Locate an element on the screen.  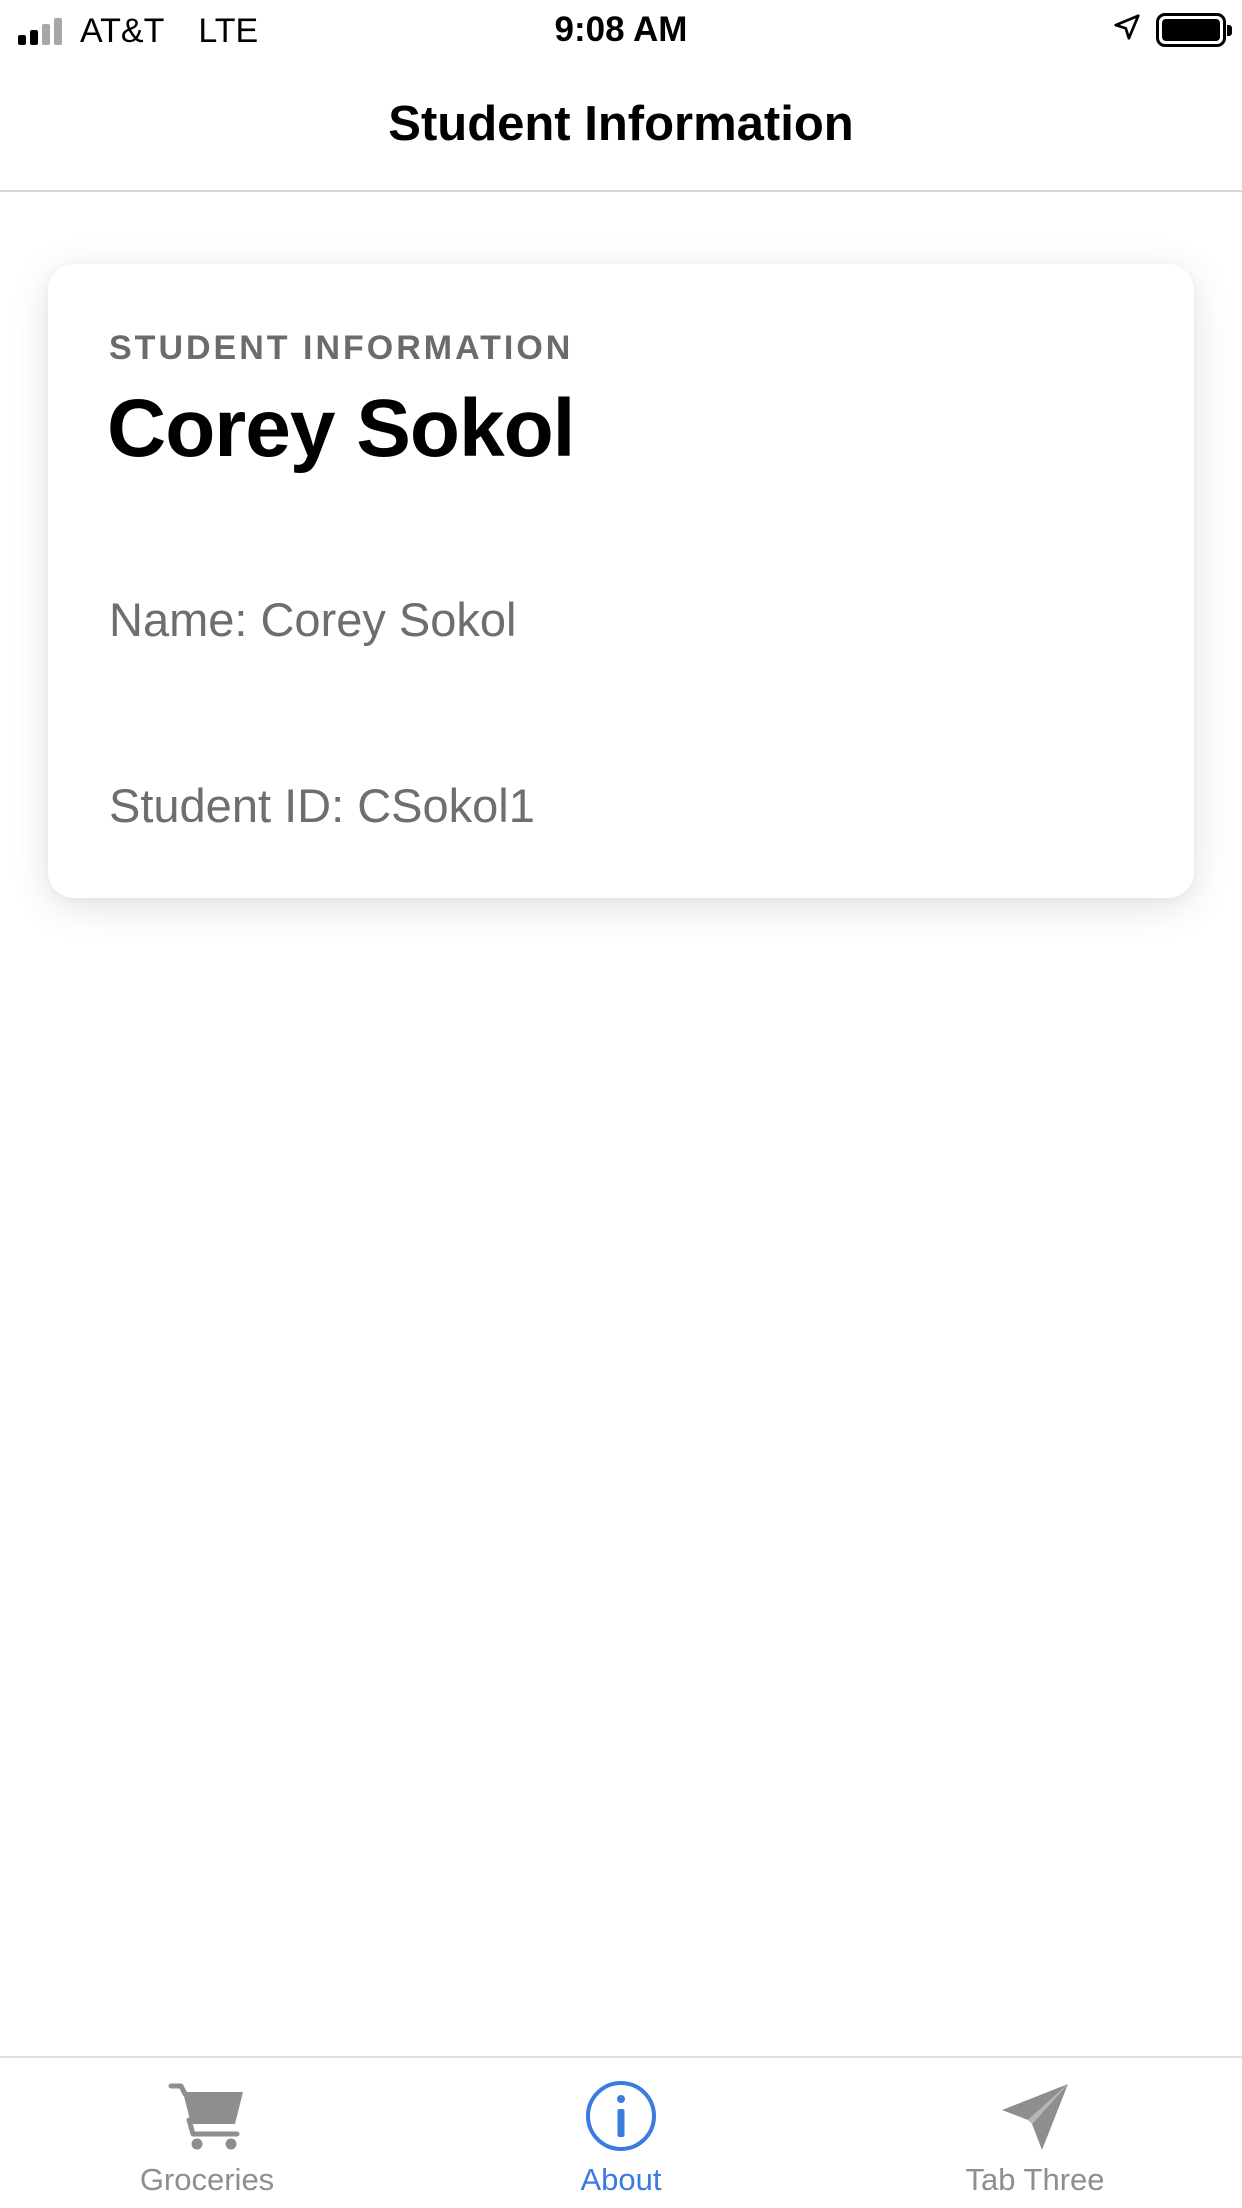
cart-icon is located at coordinates (207, 2116).